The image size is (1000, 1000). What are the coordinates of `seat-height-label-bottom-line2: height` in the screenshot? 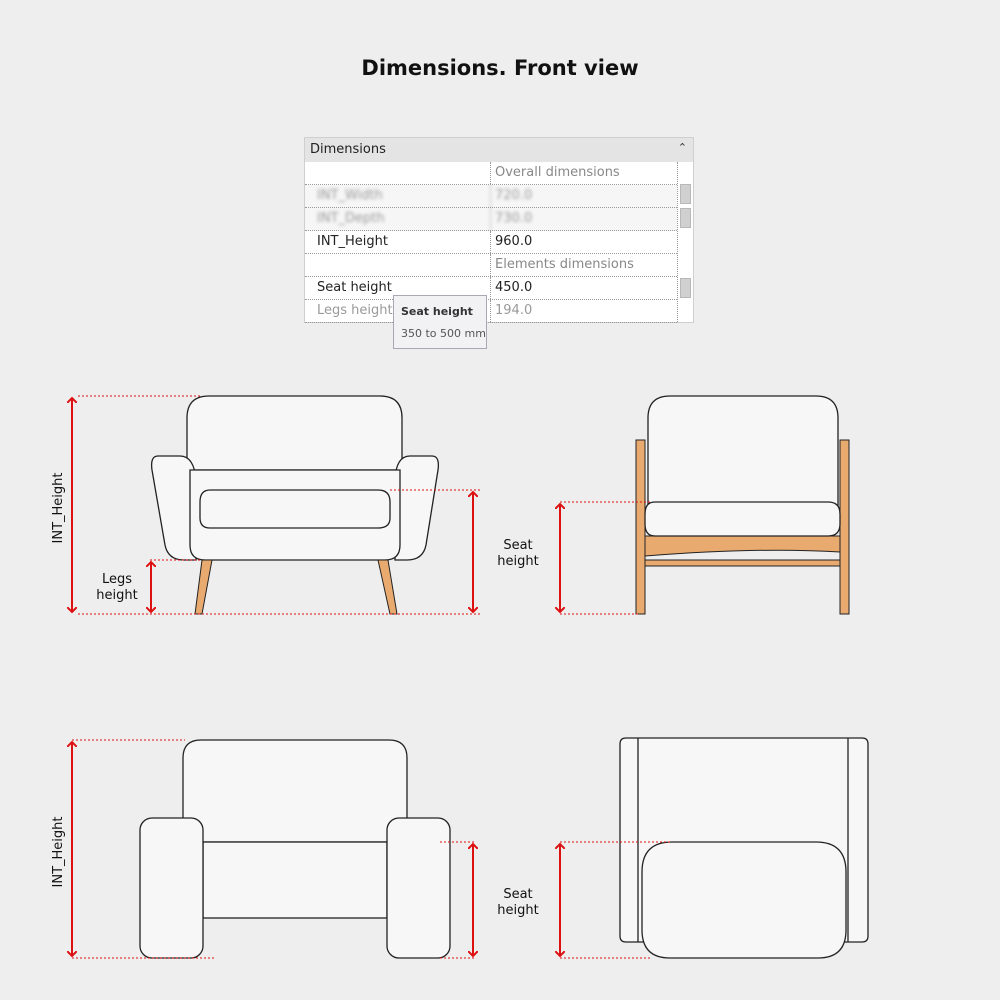 It's located at (517, 910).